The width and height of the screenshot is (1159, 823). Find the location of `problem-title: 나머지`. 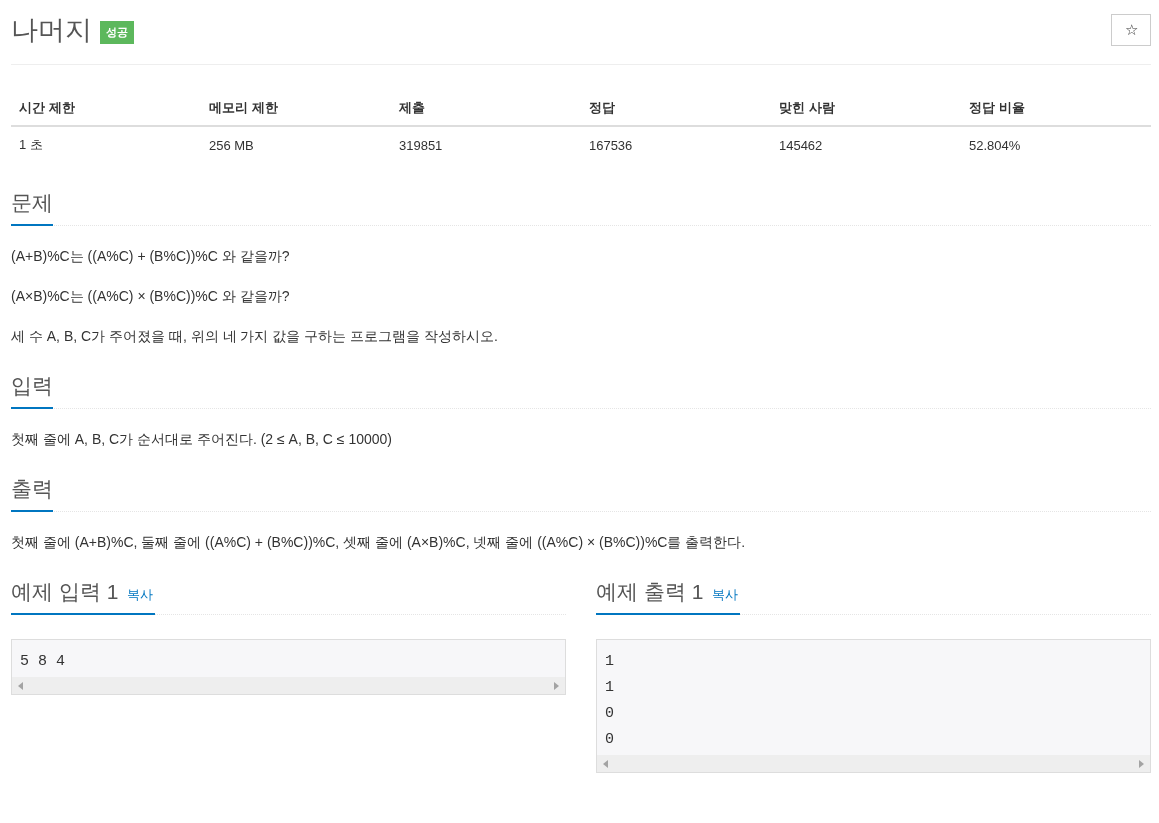

problem-title: 나머지 is located at coordinates (51, 30).